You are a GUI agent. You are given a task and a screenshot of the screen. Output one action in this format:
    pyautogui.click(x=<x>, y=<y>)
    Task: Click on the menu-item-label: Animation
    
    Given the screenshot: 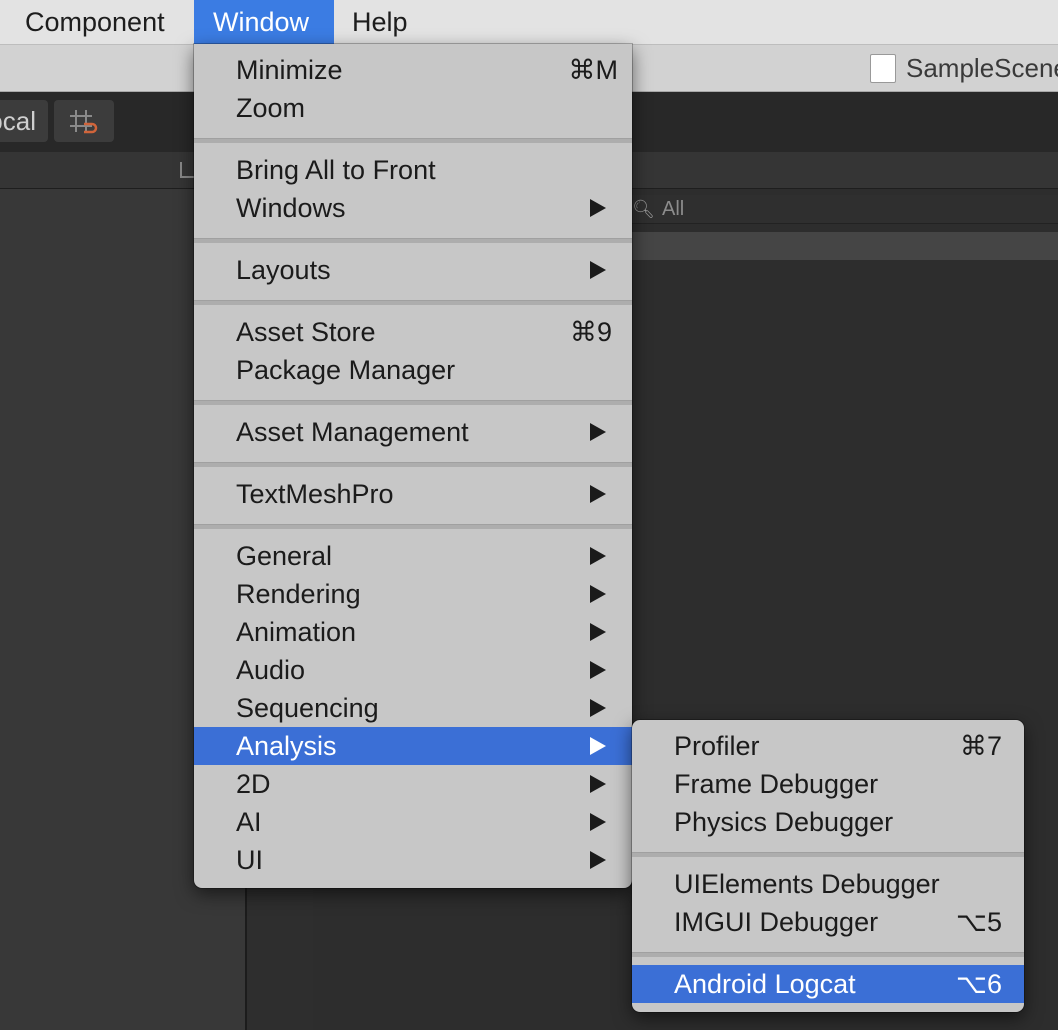 What is the action you would take?
    pyautogui.click(x=296, y=632)
    